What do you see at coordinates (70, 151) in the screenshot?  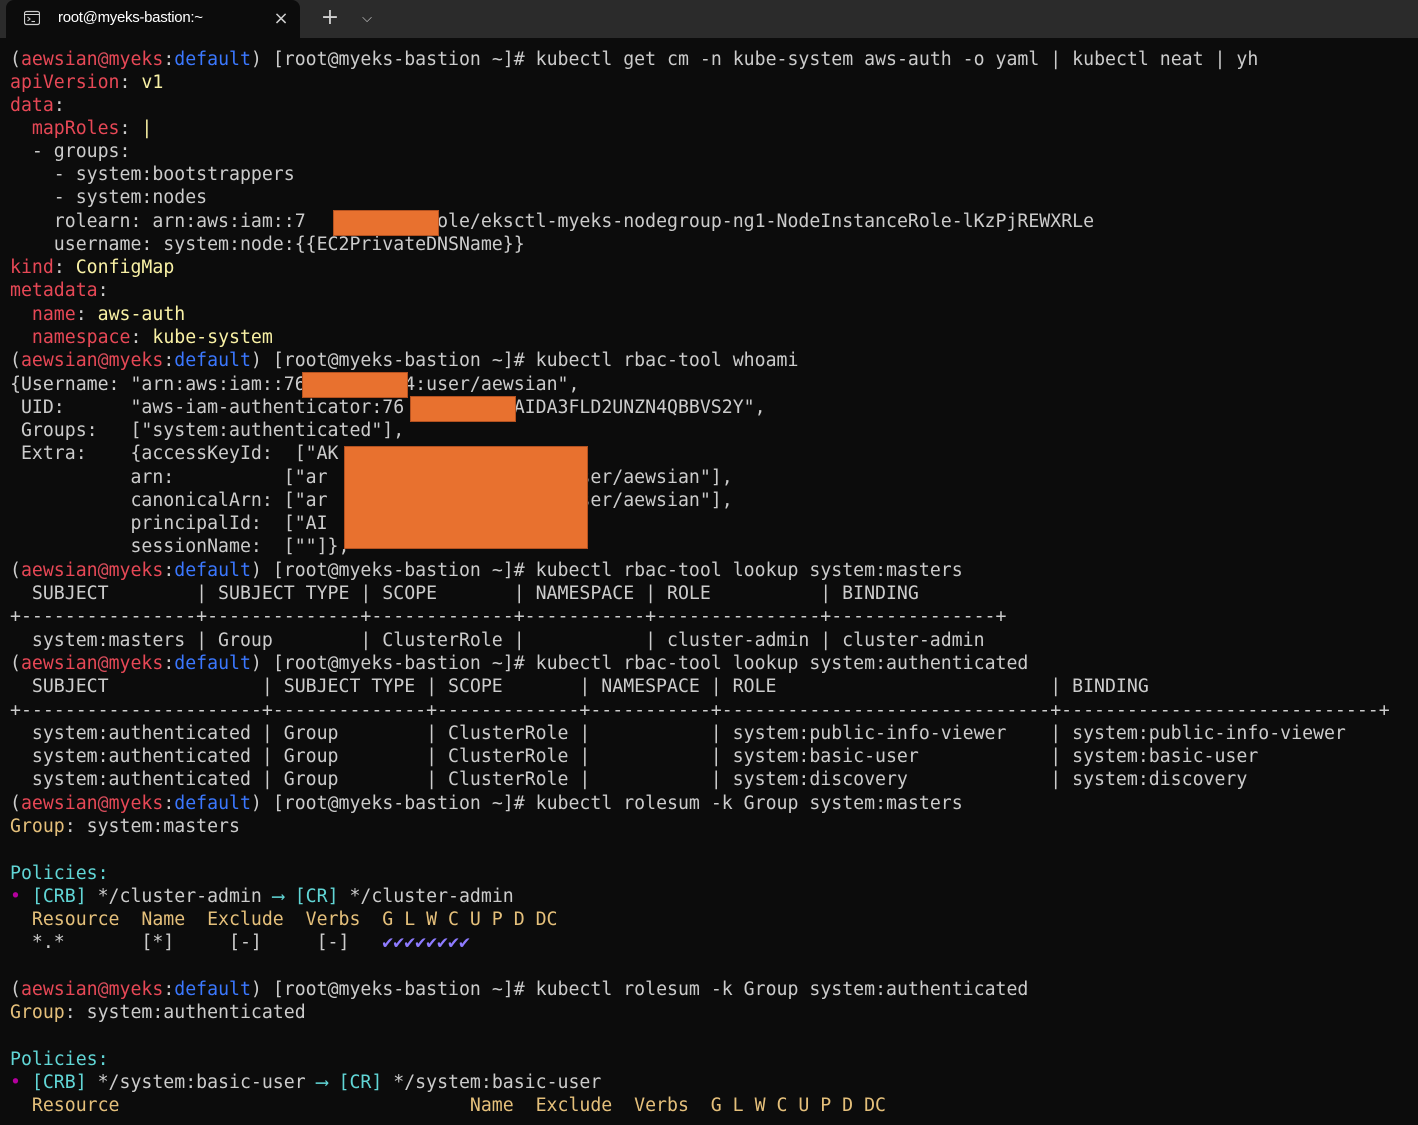 I see `output-line: - groups:` at bounding box center [70, 151].